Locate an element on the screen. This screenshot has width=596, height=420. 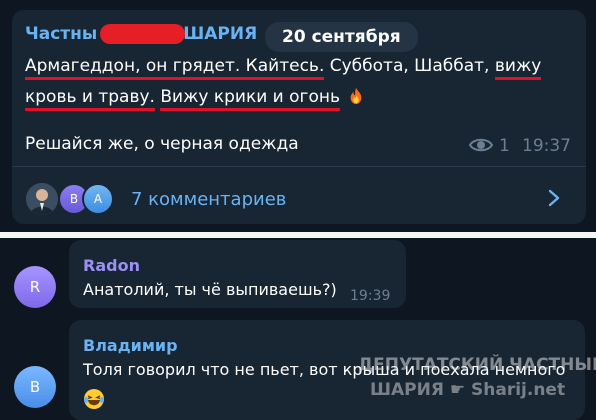
post-text-line-3: Решайся же, о черная одежда is located at coordinates (162, 144).